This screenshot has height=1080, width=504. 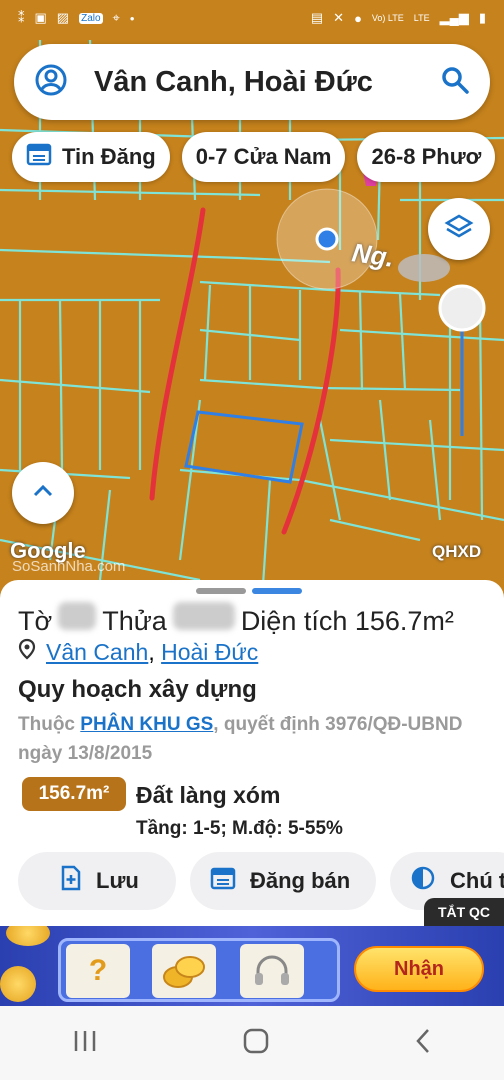 What do you see at coordinates (209, 652) in the screenshot?
I see `district-link: Hoài Đức` at bounding box center [209, 652].